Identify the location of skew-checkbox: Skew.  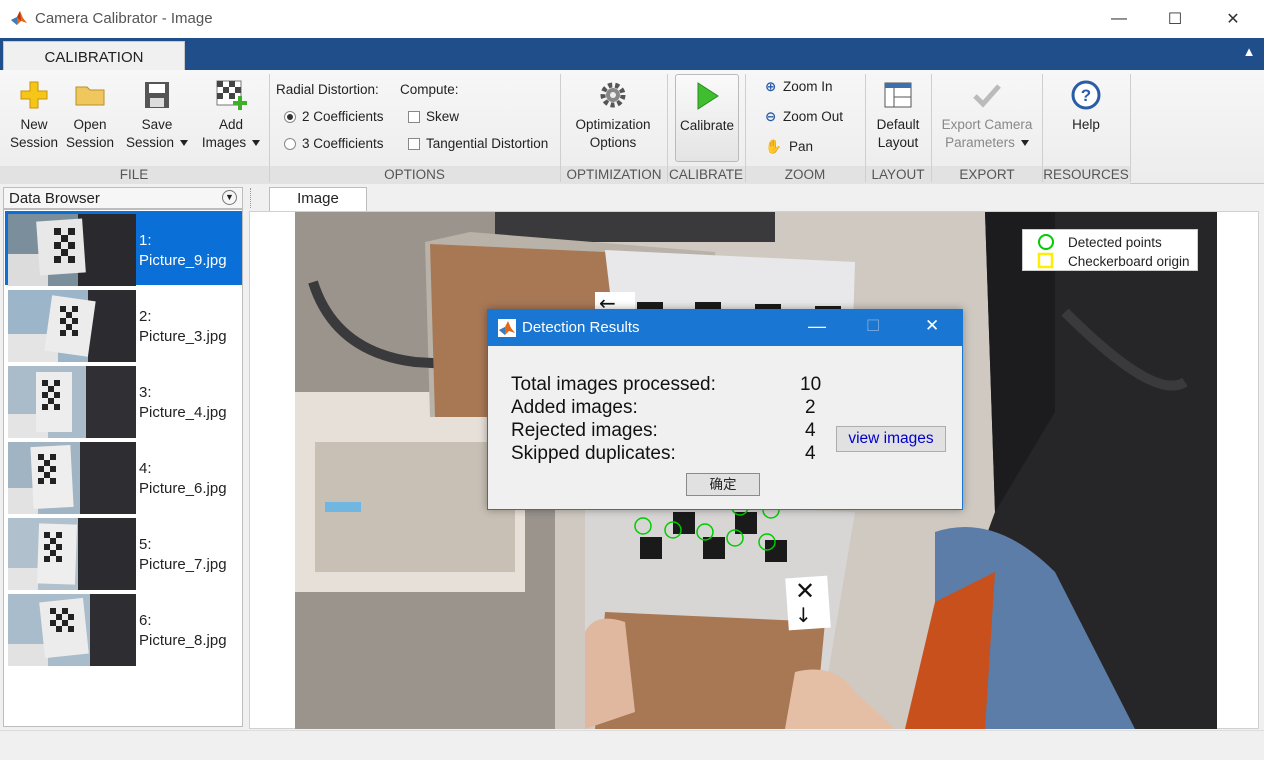
(433, 116).